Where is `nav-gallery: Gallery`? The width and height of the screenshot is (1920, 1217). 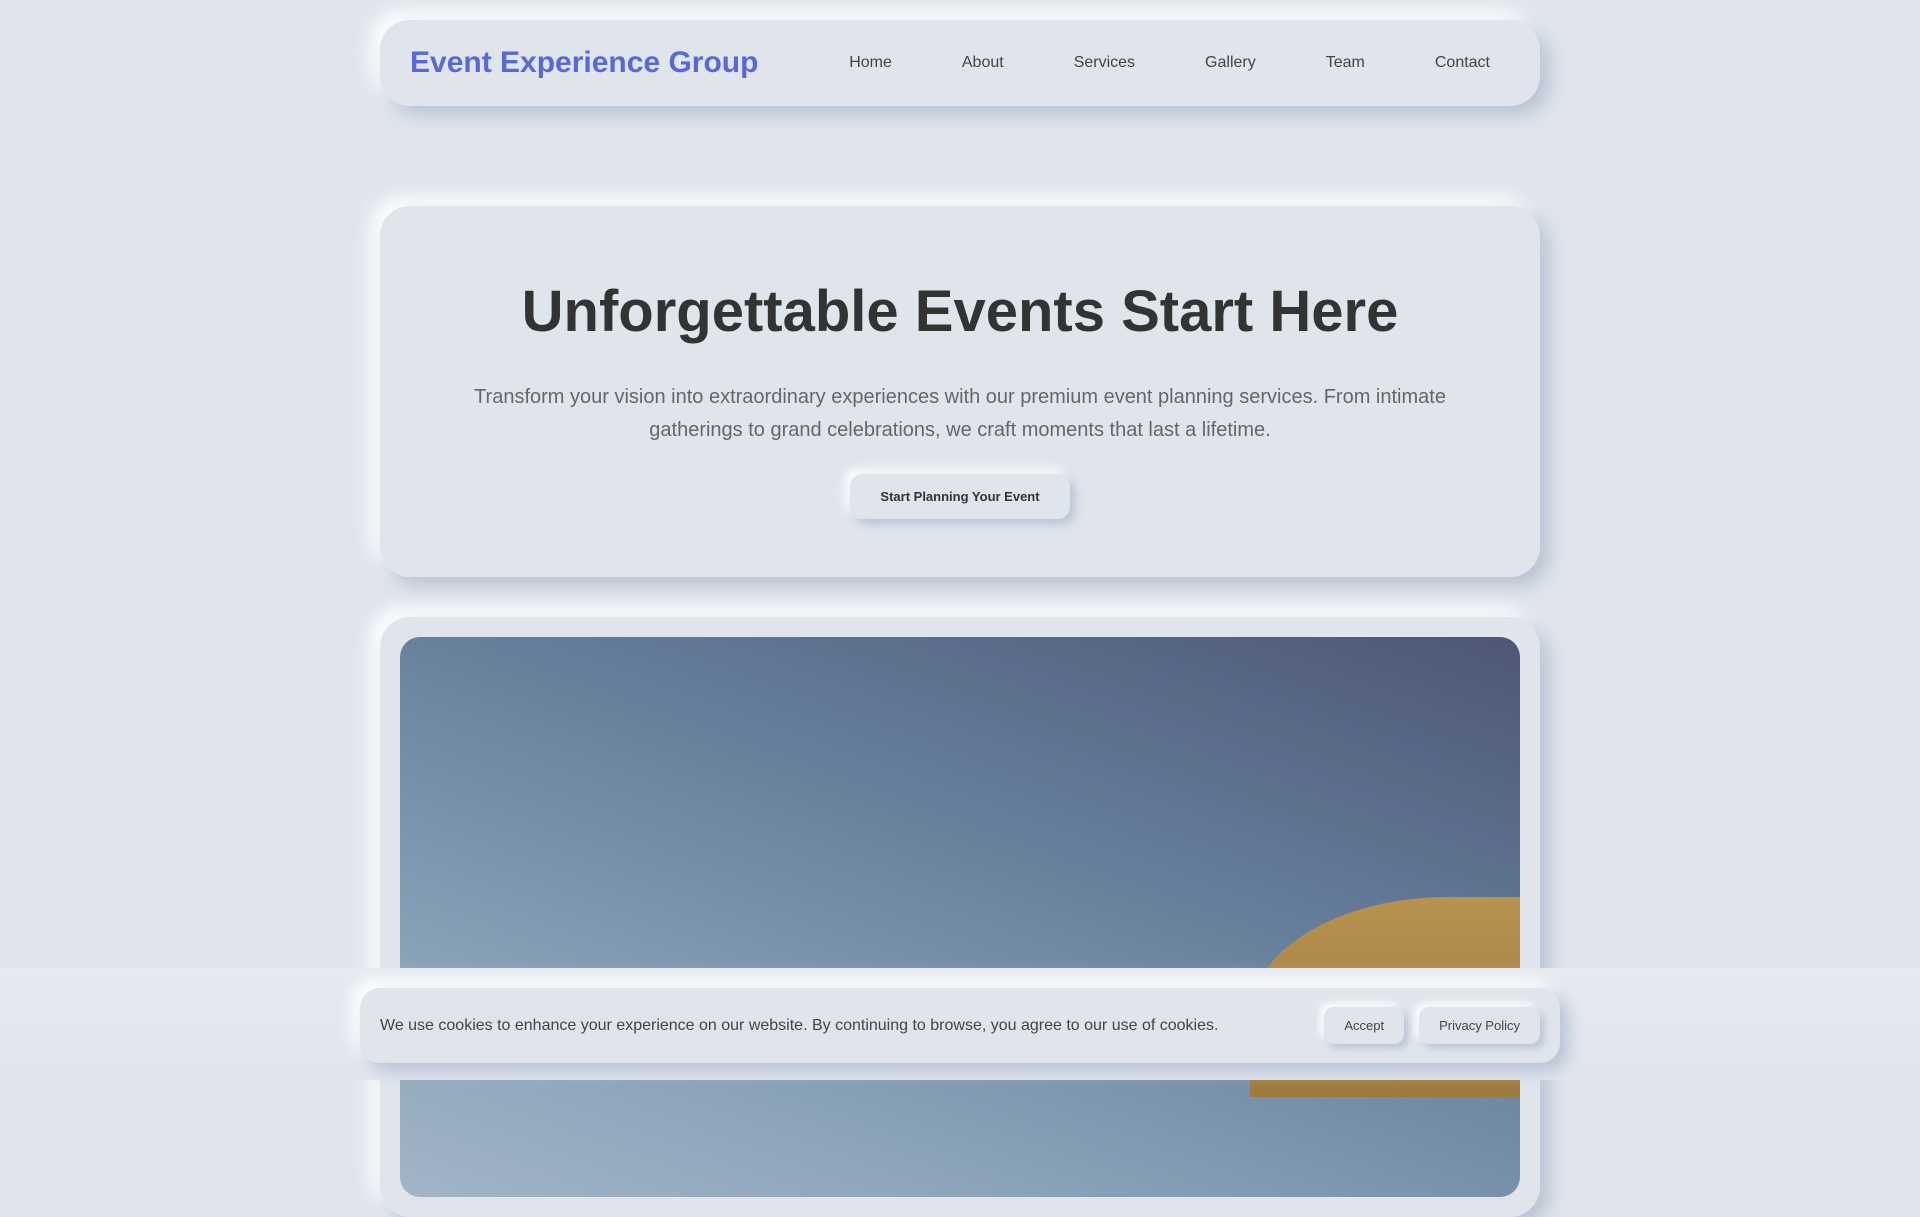
nav-gallery: Gallery is located at coordinates (1230, 63).